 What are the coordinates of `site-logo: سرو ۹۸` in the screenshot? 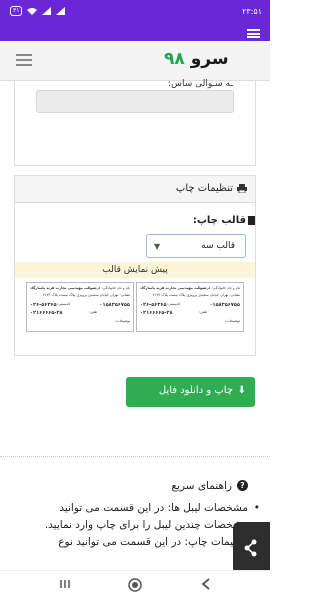 It's located at (196, 59).